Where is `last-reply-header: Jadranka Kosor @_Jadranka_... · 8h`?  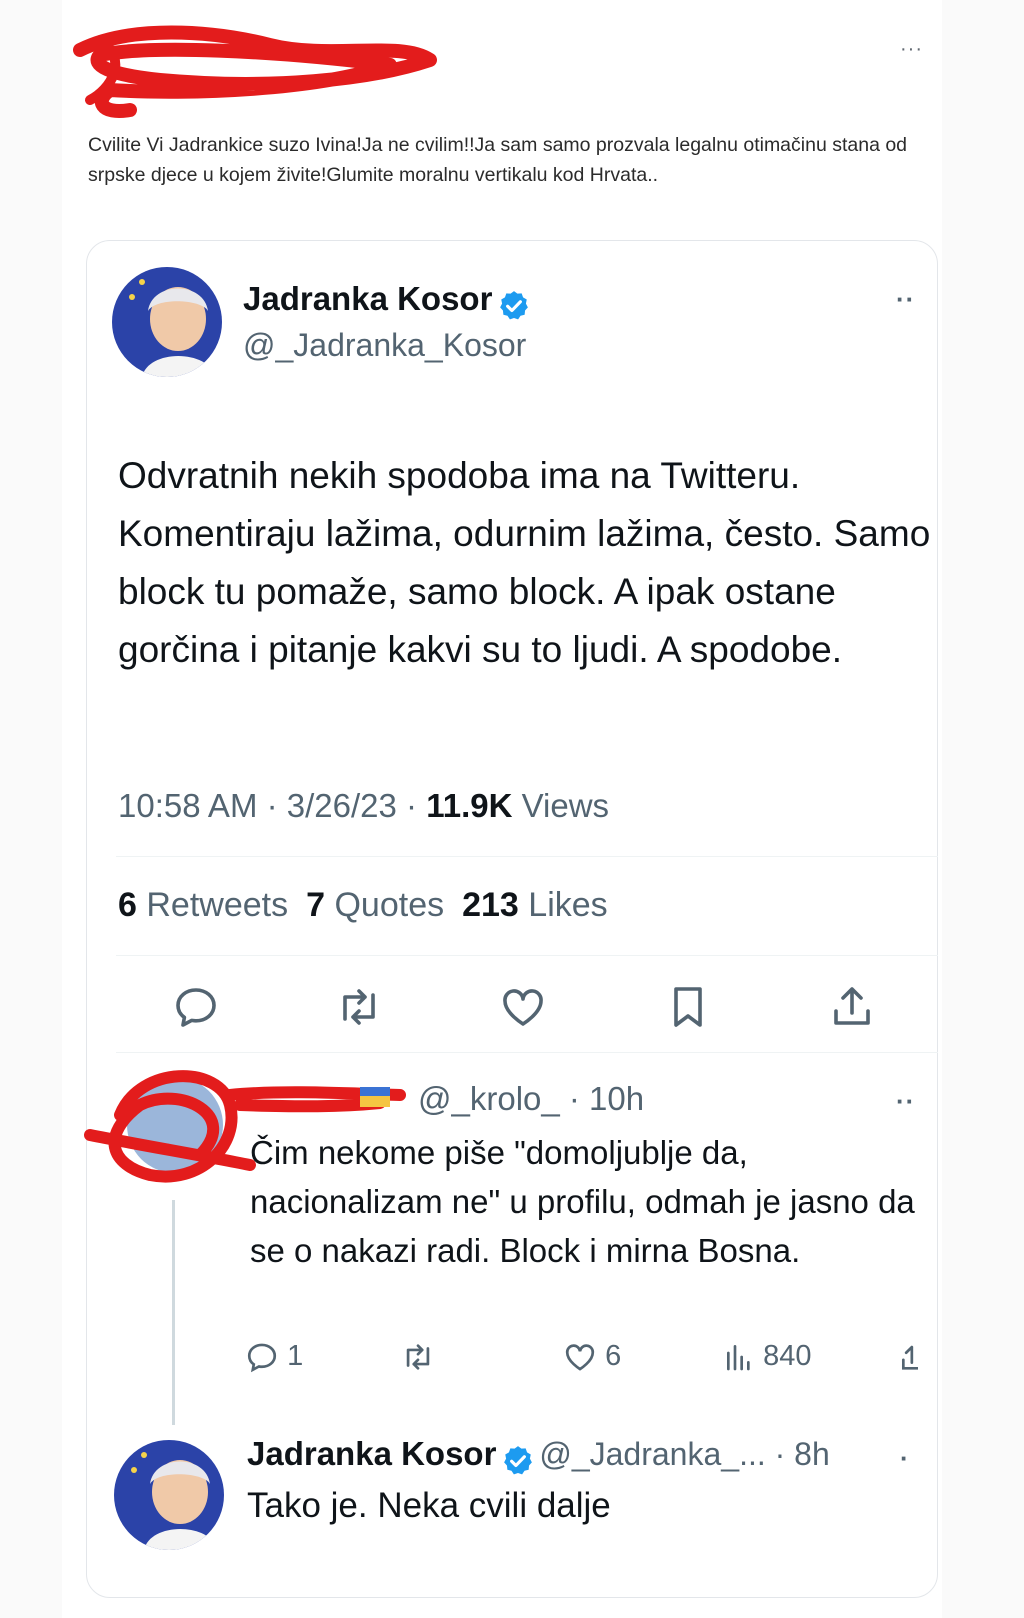
last-reply-header: Jadranka Kosor @_Jadranka_... · 8h is located at coordinates (538, 1456).